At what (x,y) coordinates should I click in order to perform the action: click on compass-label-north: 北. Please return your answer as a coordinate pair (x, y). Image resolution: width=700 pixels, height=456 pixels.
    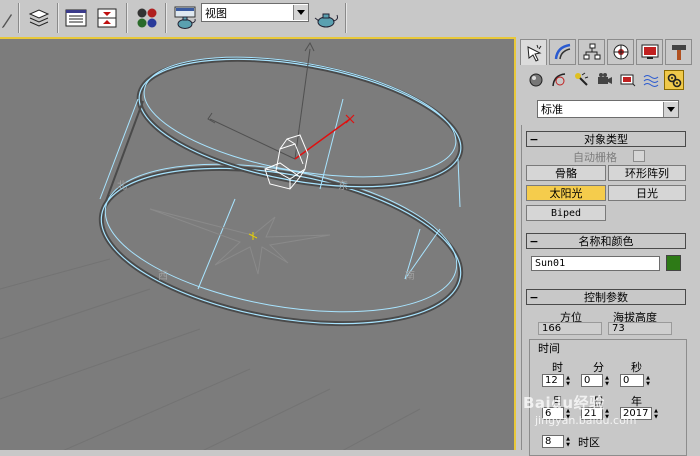
    Looking at the image, I should click on (122, 186).